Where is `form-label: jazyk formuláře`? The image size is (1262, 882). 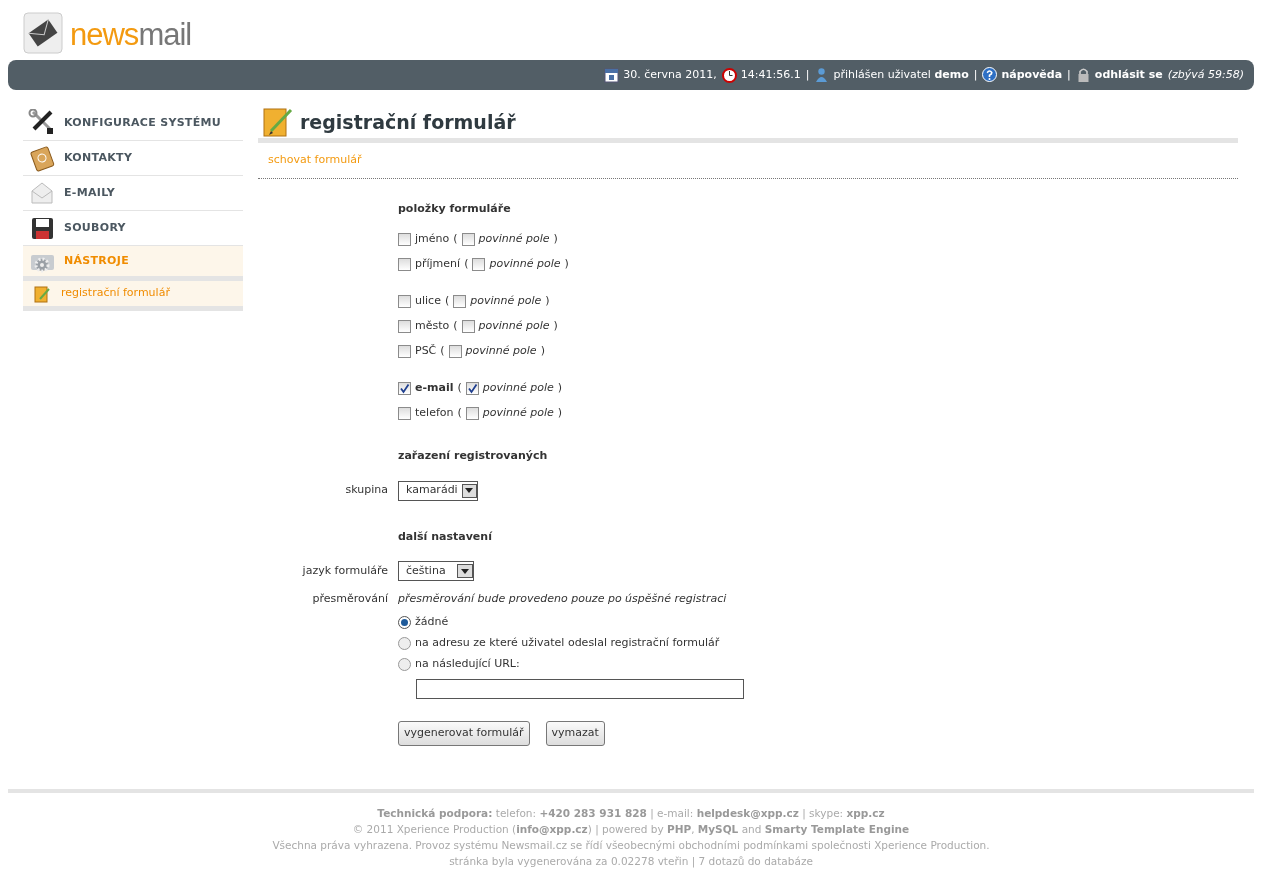 form-label: jazyk formuláře is located at coordinates (345, 570).